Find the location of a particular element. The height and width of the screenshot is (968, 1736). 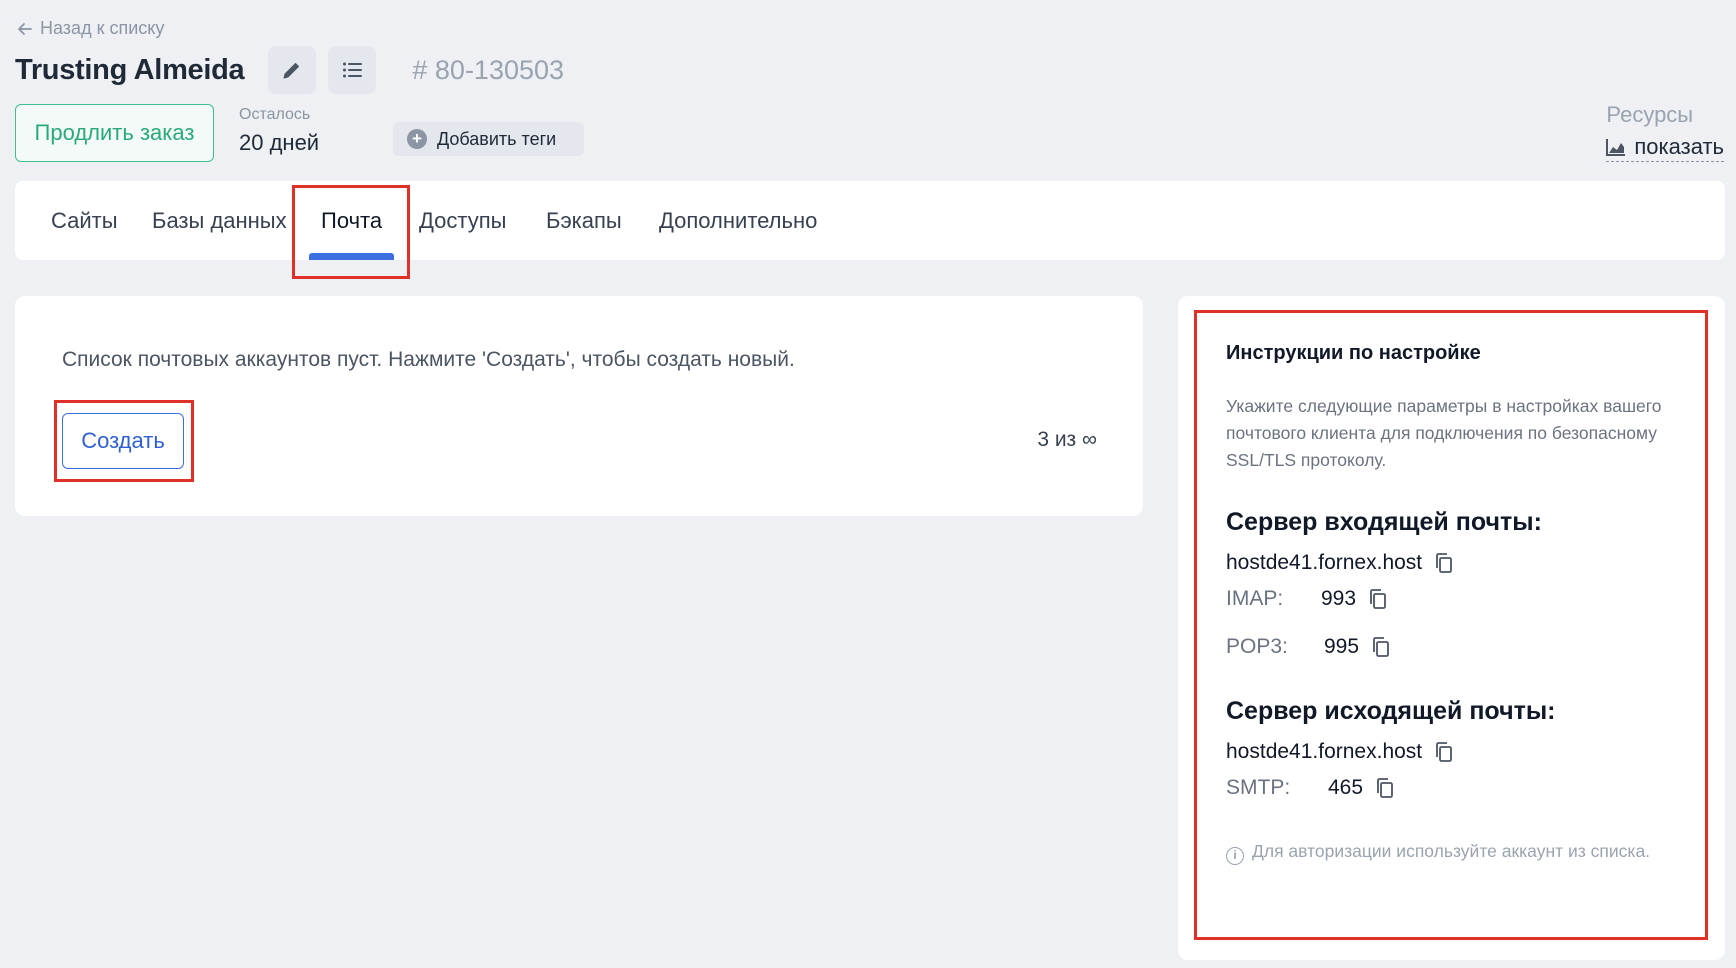

show-resources-link: показать is located at coordinates (1665, 148).